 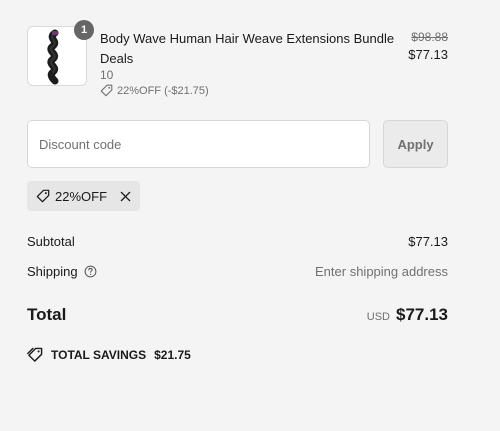 I want to click on total-savings: TOTAL SAVINGS $21.75, so click(x=109, y=354).